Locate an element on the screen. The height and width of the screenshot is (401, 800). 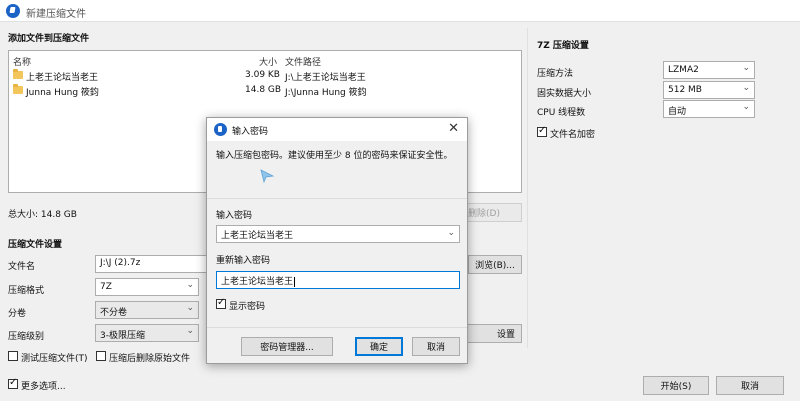
dialog-title: 输入密码 is located at coordinates (250, 132).